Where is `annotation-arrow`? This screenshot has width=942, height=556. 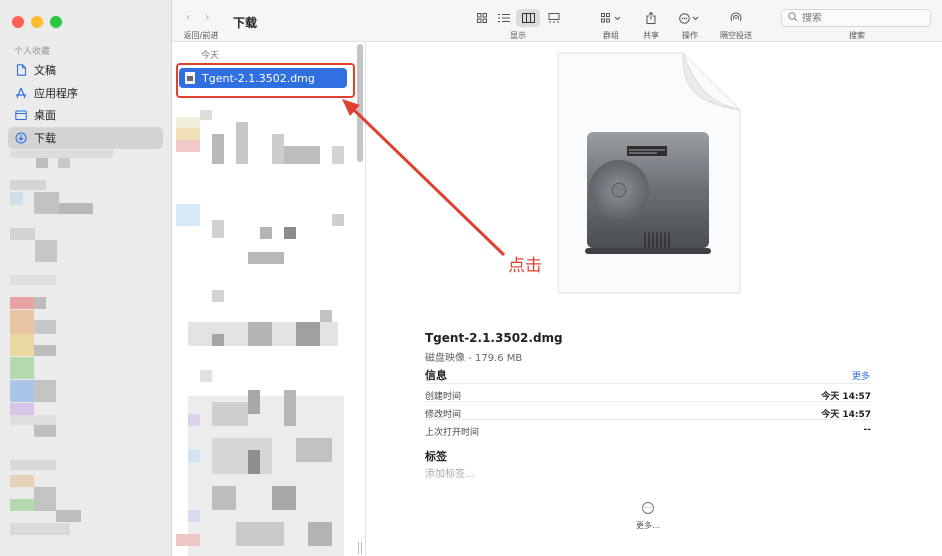 annotation-arrow is located at coordinates (424, 178).